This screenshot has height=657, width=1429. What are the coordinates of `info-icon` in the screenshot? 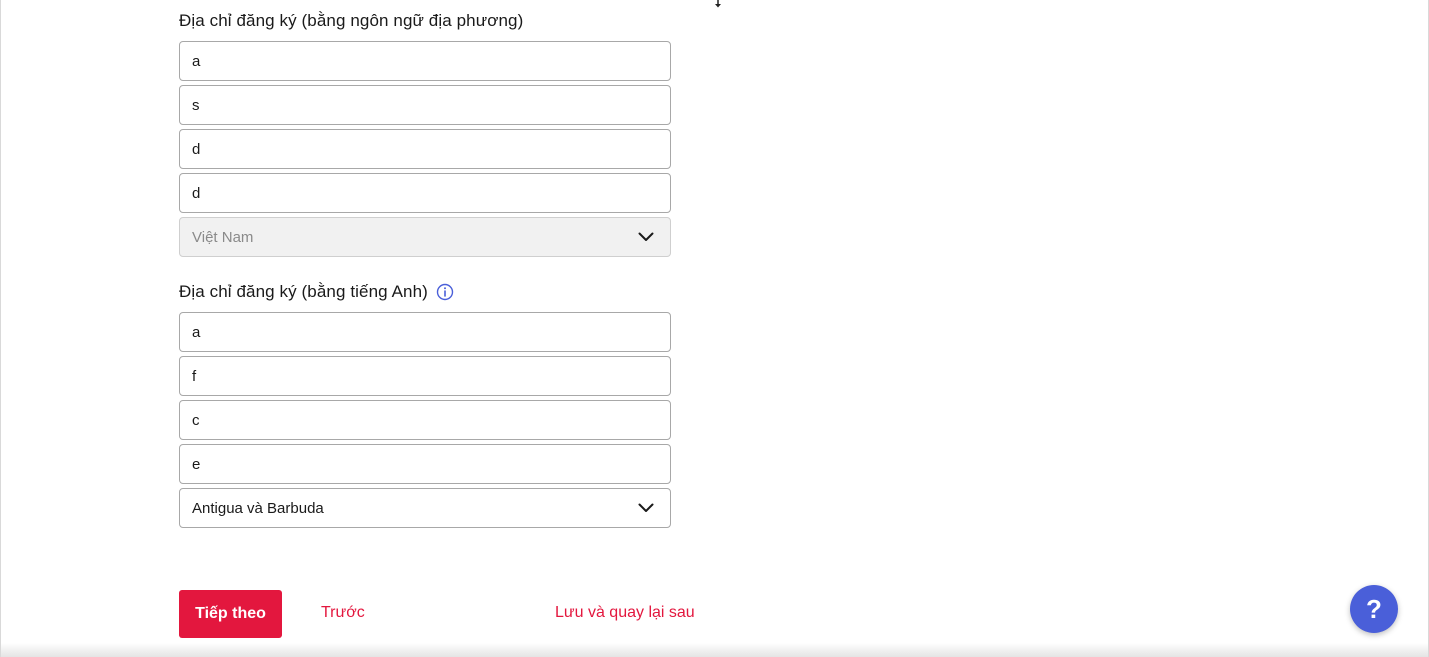 It's located at (445, 292).